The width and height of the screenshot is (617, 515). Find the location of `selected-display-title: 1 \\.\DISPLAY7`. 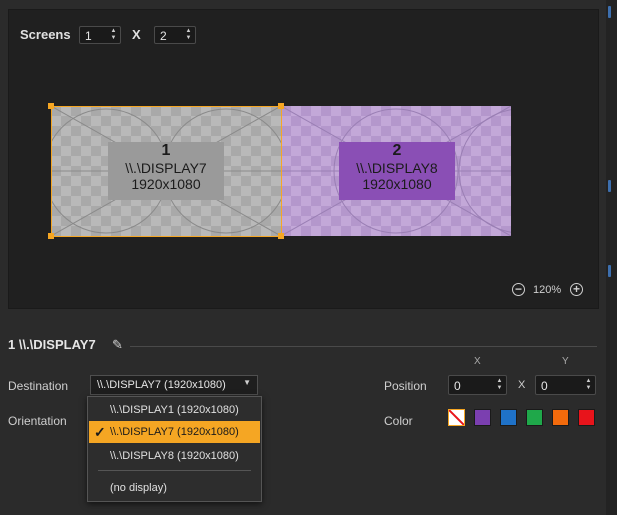

selected-display-title: 1 \\.\DISPLAY7 is located at coordinates (52, 344).